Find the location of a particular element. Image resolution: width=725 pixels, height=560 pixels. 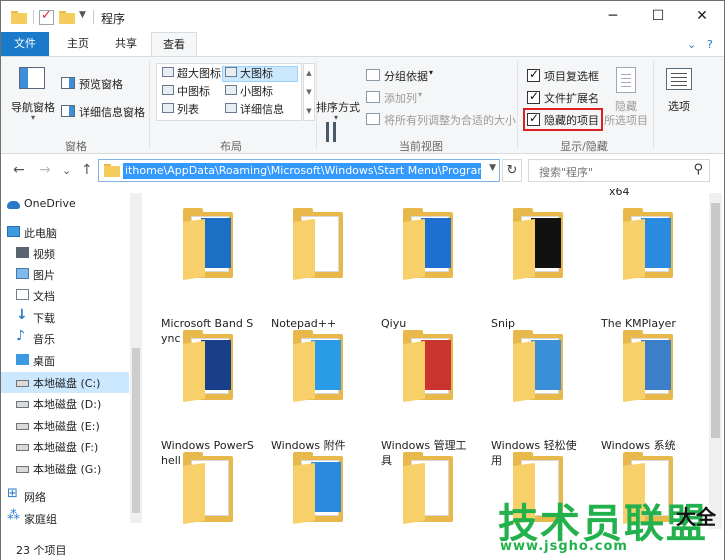

folder-item: Windows 轻松使用 is located at coordinates (539, 398).